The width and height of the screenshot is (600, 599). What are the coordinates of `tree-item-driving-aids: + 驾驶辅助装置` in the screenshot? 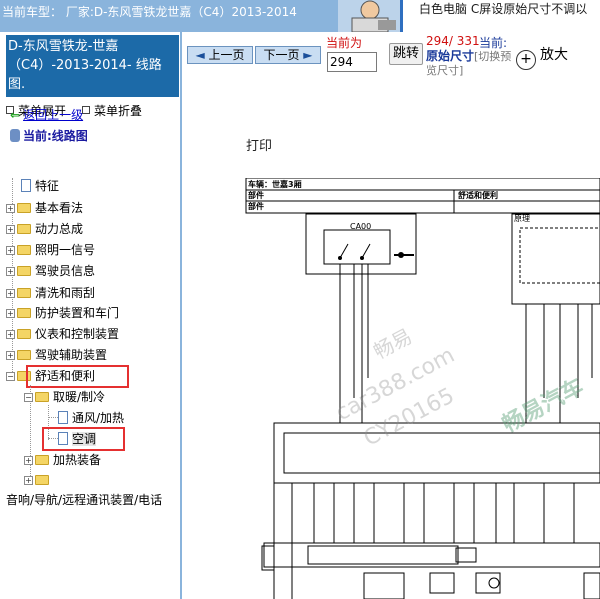 It's located at (56, 355).